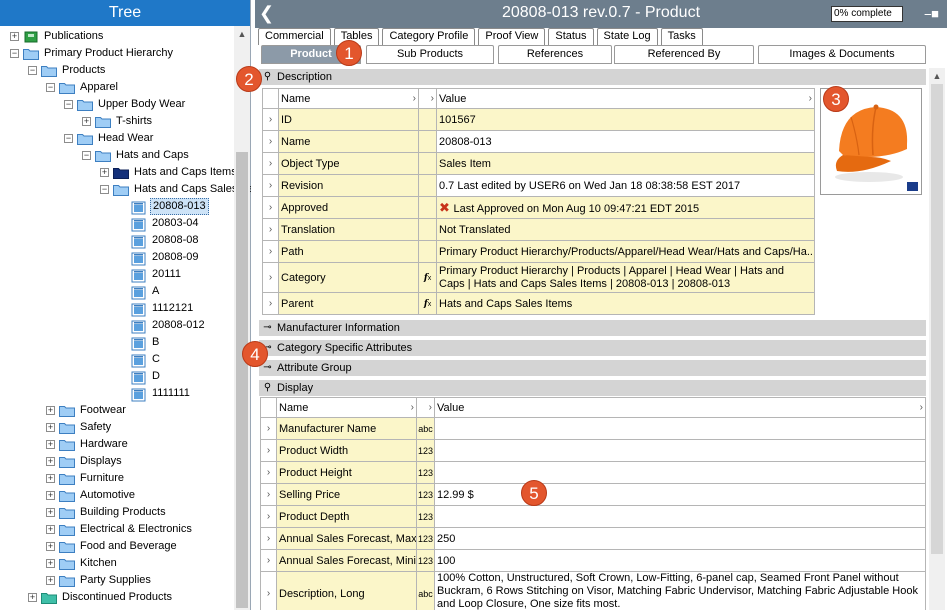 This screenshot has width=947, height=610. I want to click on tree-scroll-thumb, so click(242, 380).